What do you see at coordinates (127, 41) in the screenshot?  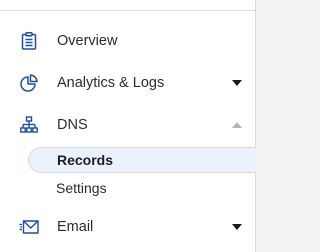 I see `sidebar-item-overview: Overview` at bounding box center [127, 41].